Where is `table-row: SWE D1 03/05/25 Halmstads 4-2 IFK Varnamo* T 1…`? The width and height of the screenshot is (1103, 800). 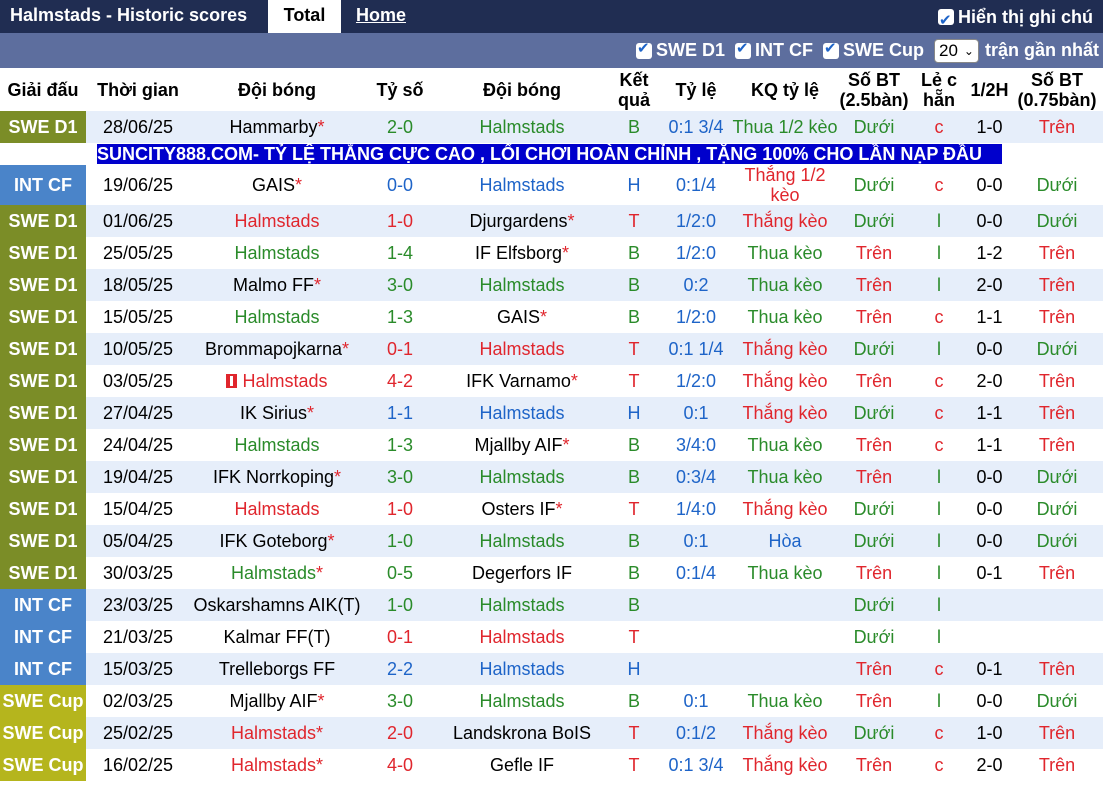 table-row: SWE D1 03/05/25 Halmstads 4-2 IFK Varnamo* T 1… is located at coordinates (551, 381).